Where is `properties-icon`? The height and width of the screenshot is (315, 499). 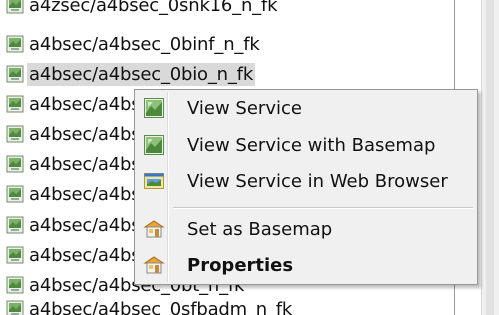
properties-icon is located at coordinates (154, 265).